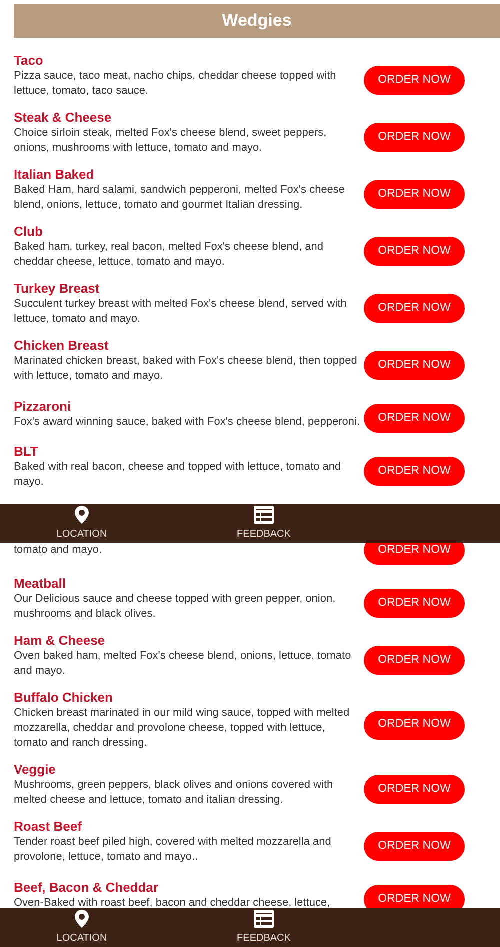  What do you see at coordinates (186, 369) in the screenshot?
I see `sandwich-description: Marinated chicken breast, baked with Fox's cheese blend, then topped with lettuce, tomato and mayo.` at bounding box center [186, 369].